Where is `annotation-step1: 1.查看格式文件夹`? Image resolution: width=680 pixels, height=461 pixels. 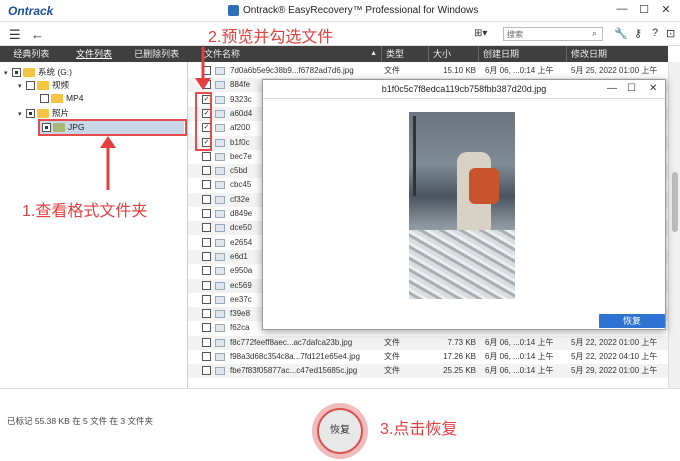
annotation-step1: 1.查看格式文件夹 is located at coordinates (85, 211).